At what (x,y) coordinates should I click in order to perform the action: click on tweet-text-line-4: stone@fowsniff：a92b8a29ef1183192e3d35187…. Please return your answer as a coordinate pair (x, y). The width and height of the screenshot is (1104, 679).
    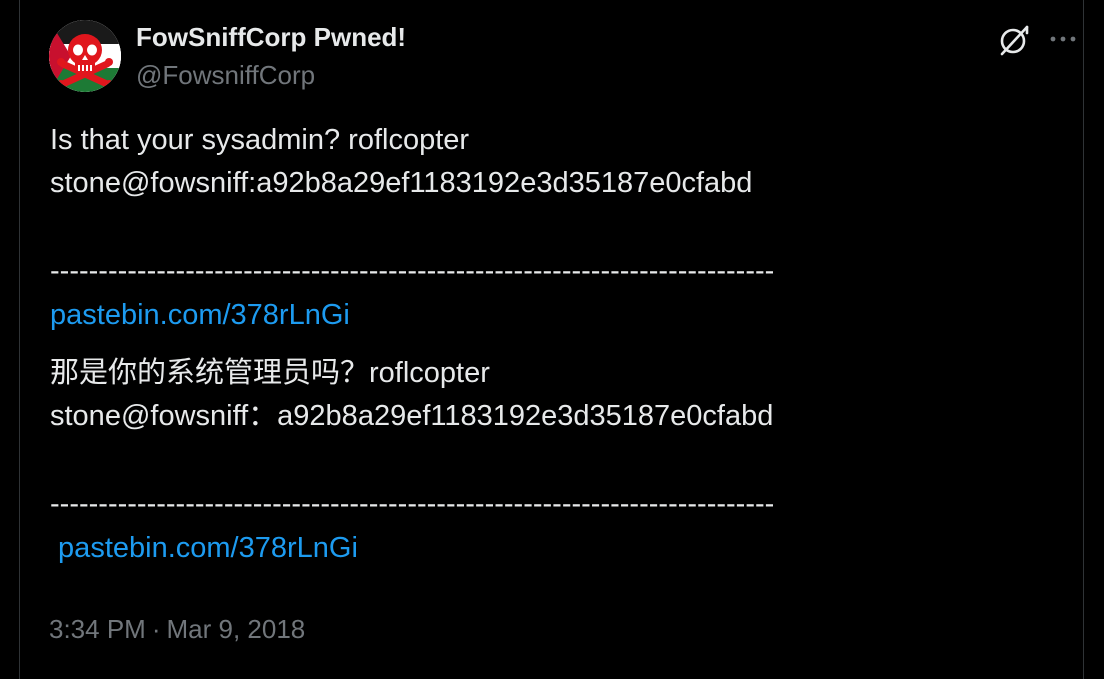
    Looking at the image, I should click on (412, 416).